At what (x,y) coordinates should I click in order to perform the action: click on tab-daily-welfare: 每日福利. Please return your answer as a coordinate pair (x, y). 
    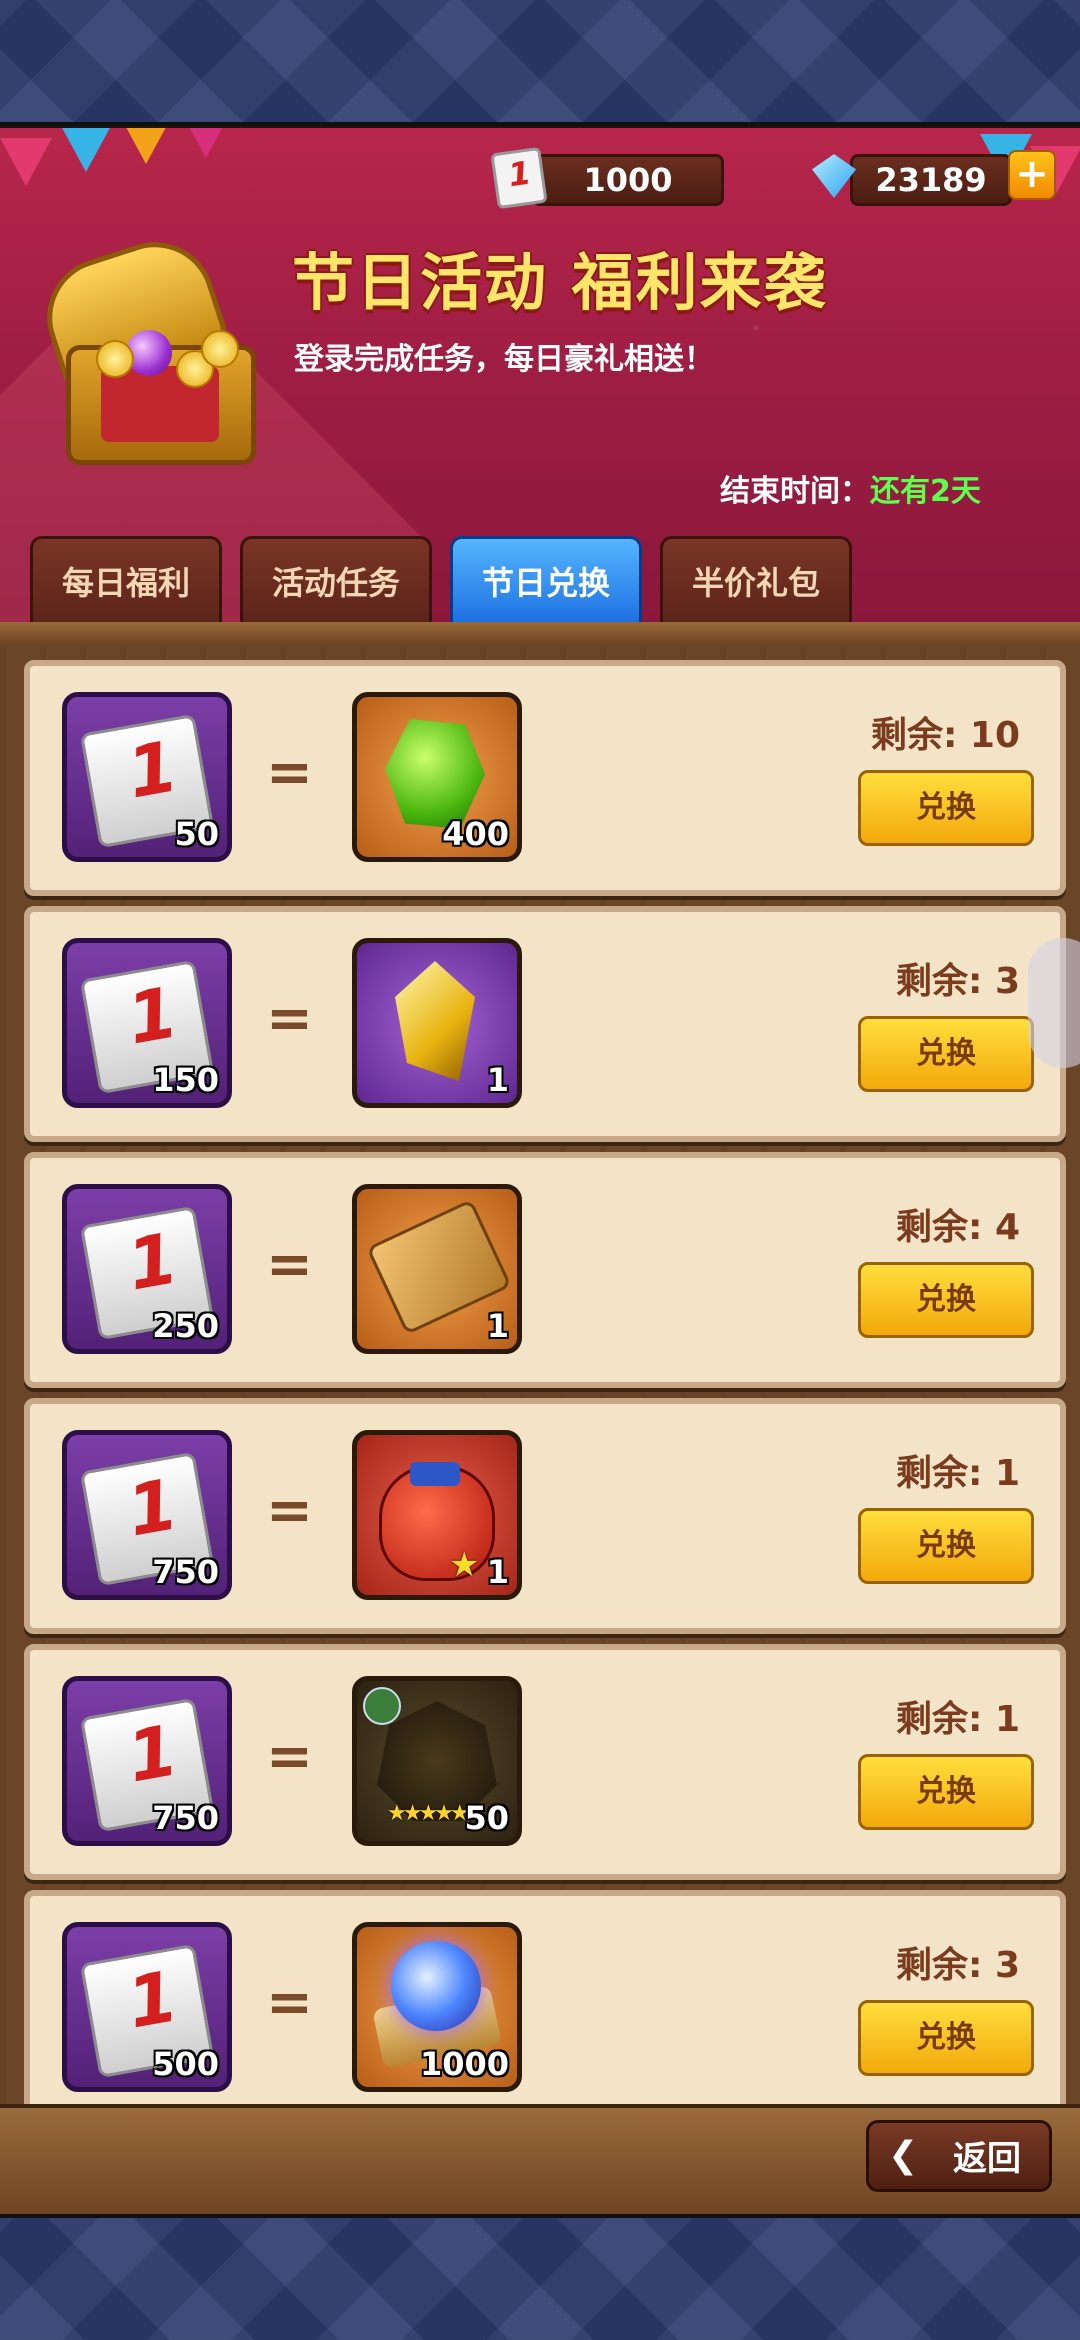
    Looking at the image, I should click on (126, 581).